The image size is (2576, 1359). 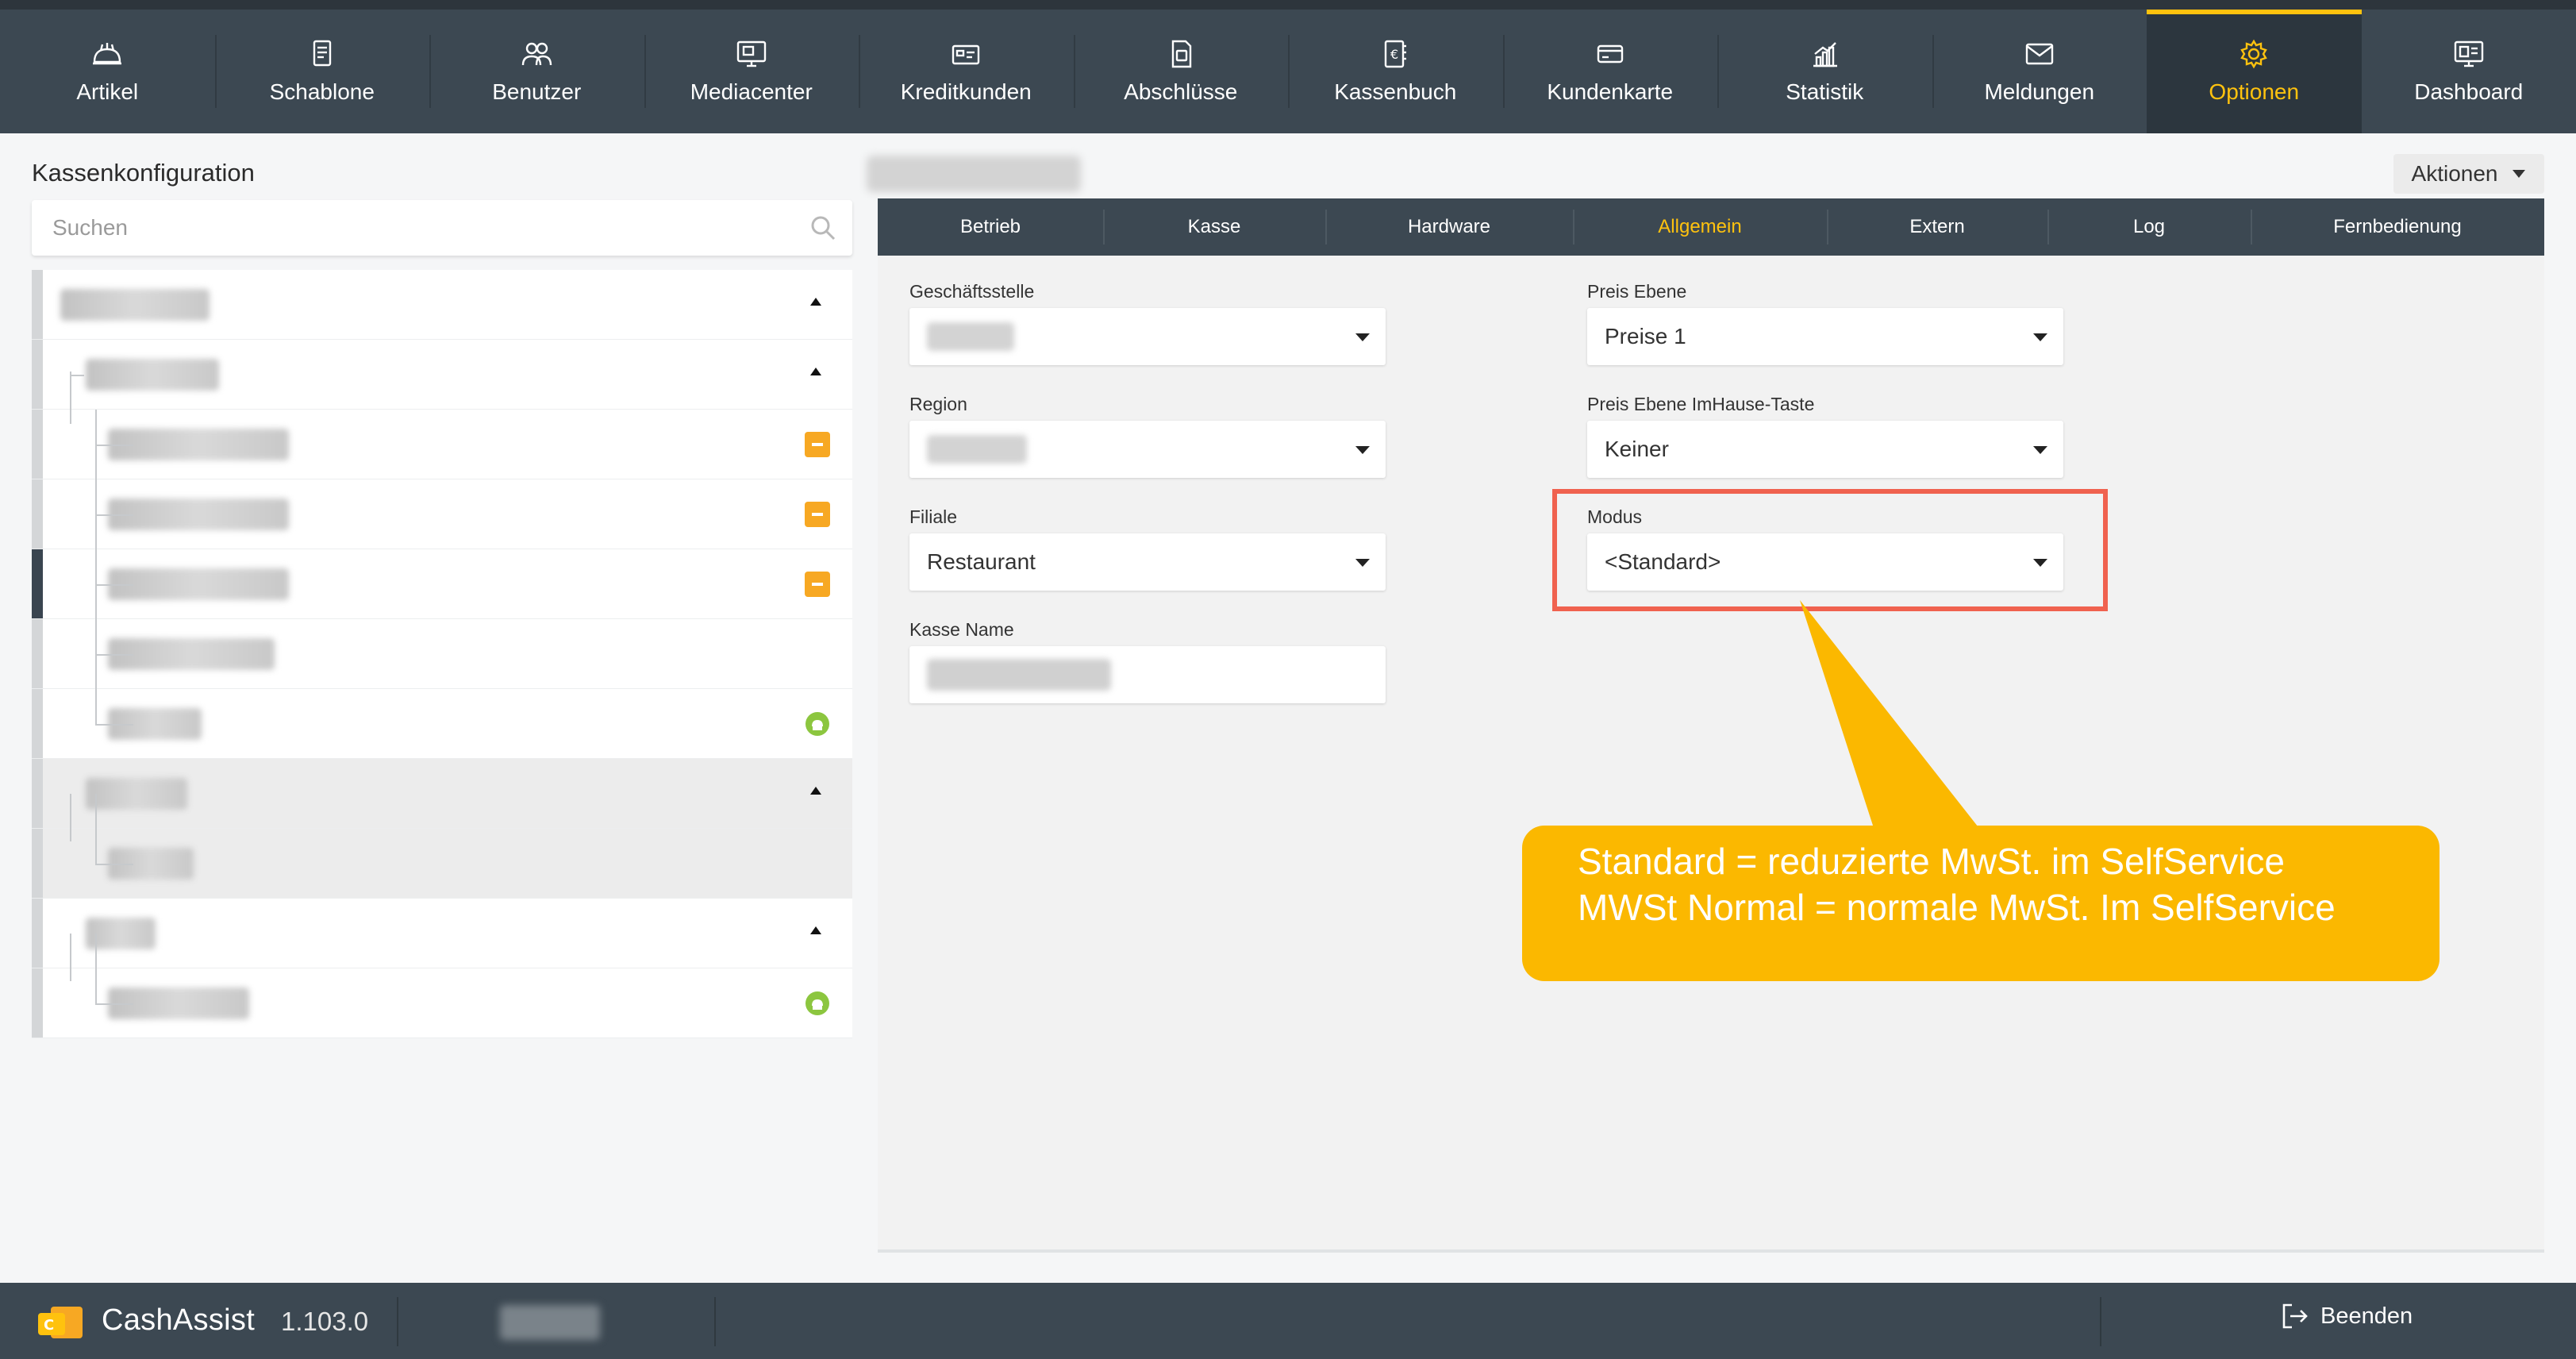 What do you see at coordinates (1147, 449) in the screenshot?
I see `region-select` at bounding box center [1147, 449].